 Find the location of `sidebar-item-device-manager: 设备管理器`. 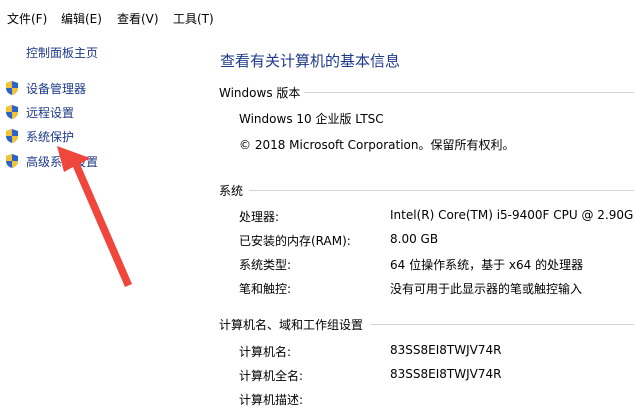

sidebar-item-device-manager: 设备管理器 is located at coordinates (45, 88).